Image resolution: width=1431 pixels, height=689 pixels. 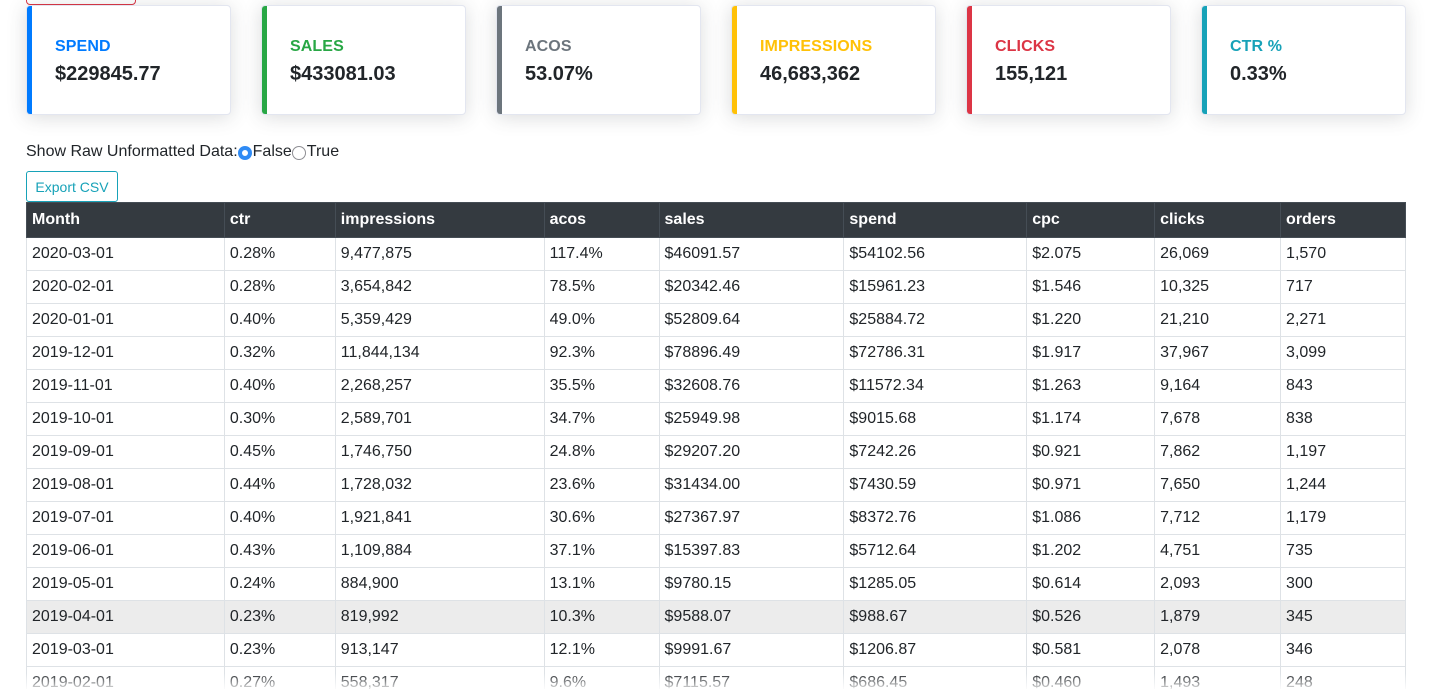 I want to click on cell-impressions: 1,728,032, so click(x=439, y=485).